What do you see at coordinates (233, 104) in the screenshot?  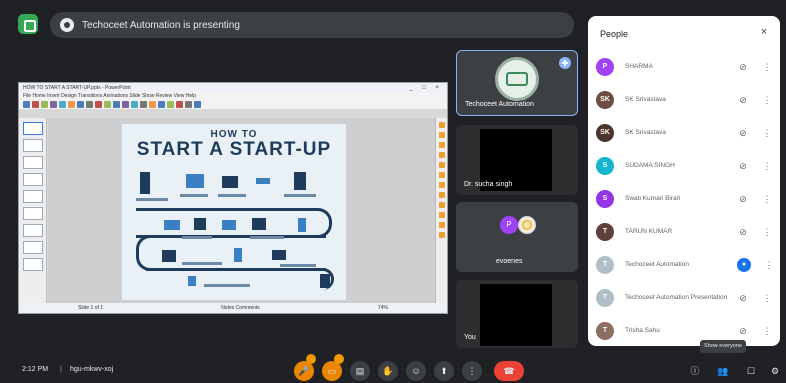 I see `ppt-ribbon` at bounding box center [233, 104].